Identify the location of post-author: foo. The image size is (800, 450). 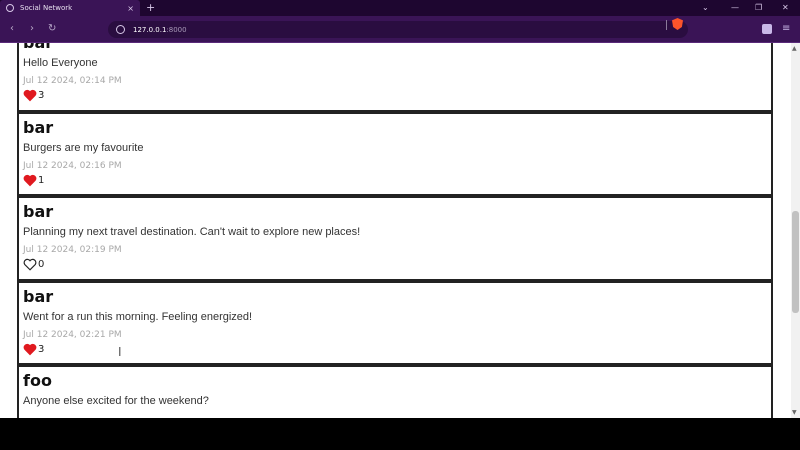
(395, 381).